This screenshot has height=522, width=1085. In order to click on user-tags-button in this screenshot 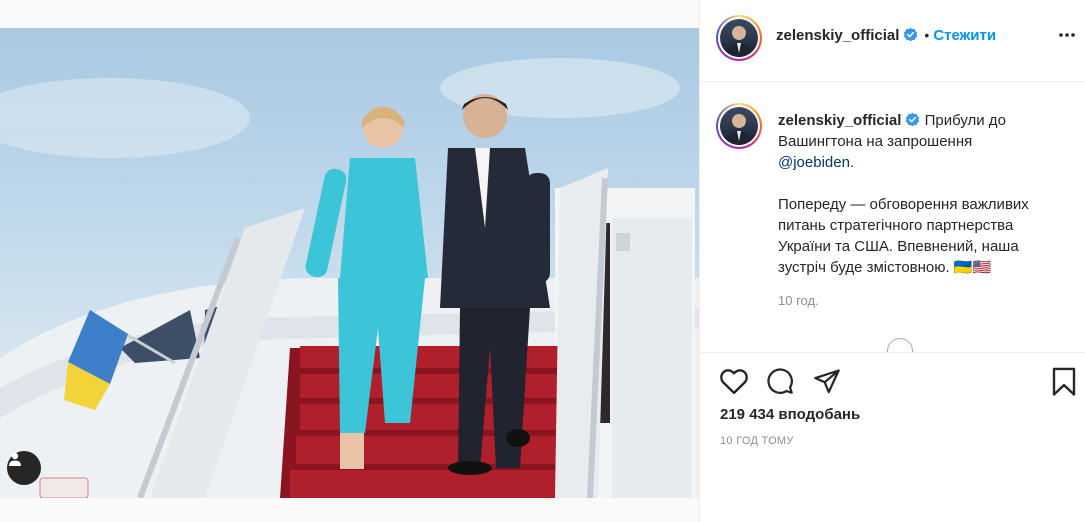, I will do `click(24, 468)`.